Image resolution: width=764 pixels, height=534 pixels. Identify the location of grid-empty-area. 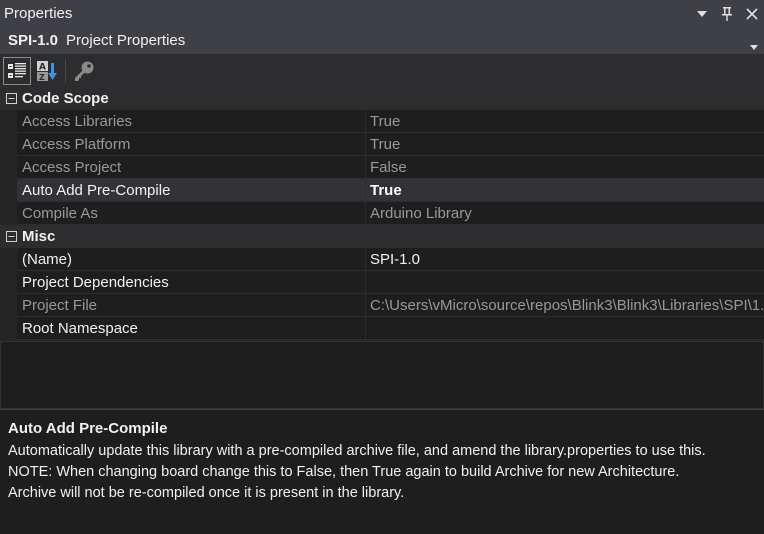
(382, 375).